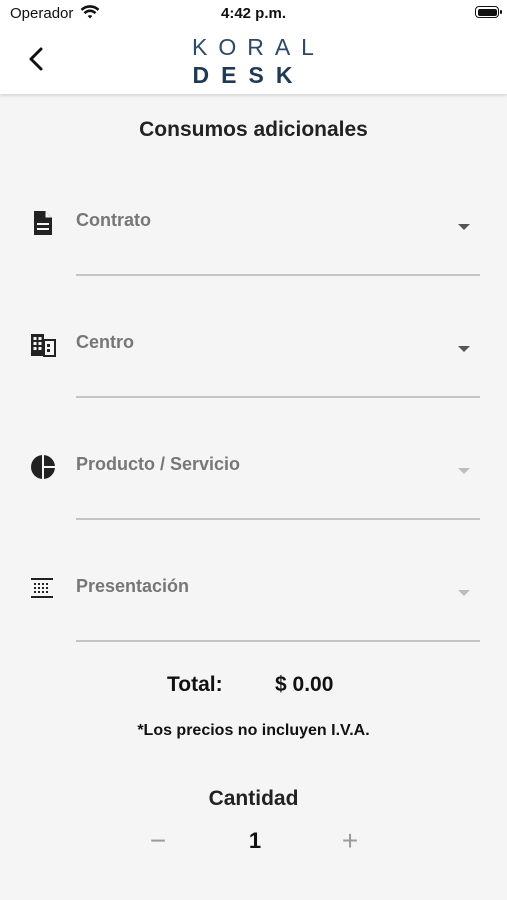 The height and width of the screenshot is (900, 507). I want to click on increment-button: +, so click(350, 841).